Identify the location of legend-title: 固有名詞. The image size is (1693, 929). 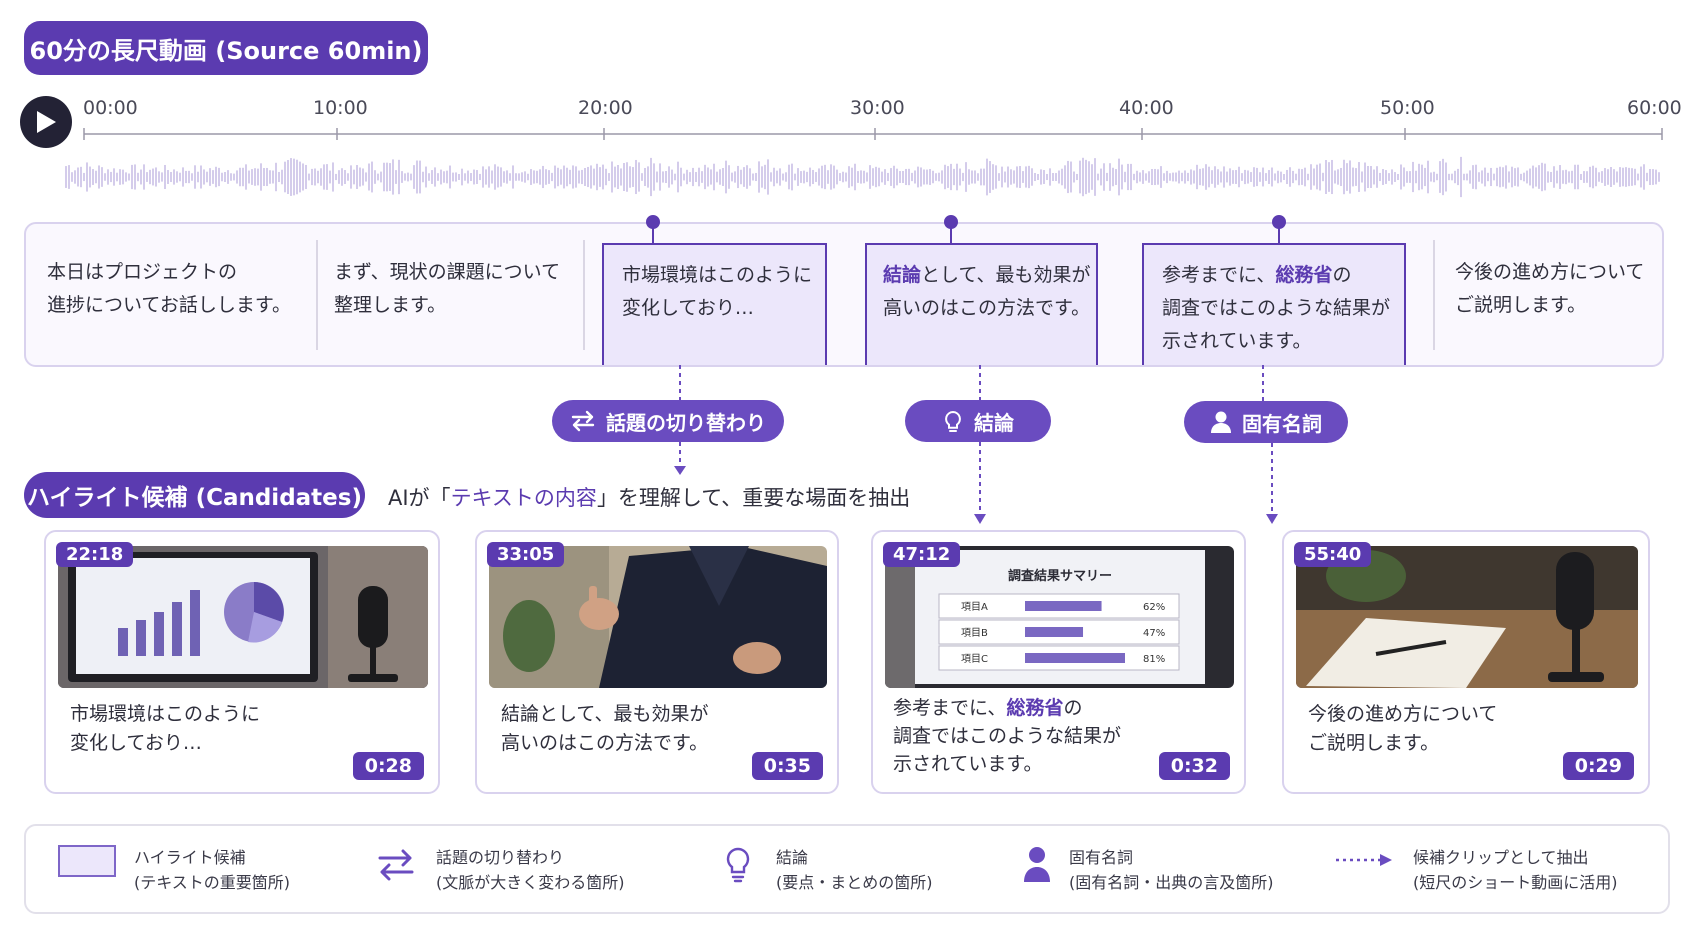
(1101, 857).